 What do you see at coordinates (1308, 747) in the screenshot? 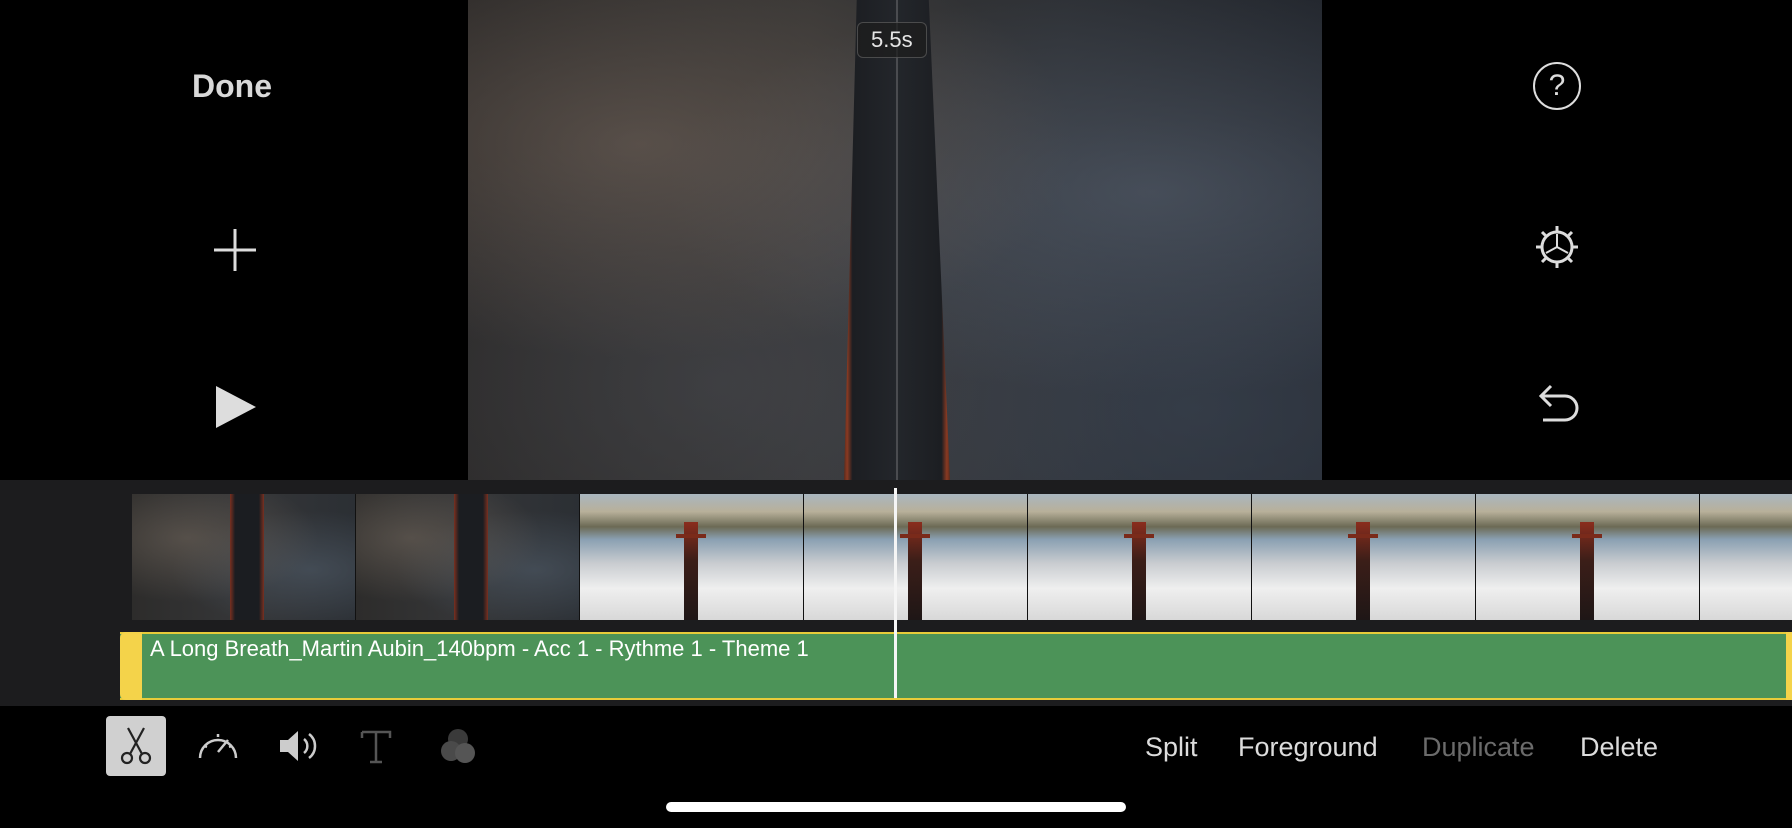
I see `foreground-button: Foreground` at bounding box center [1308, 747].